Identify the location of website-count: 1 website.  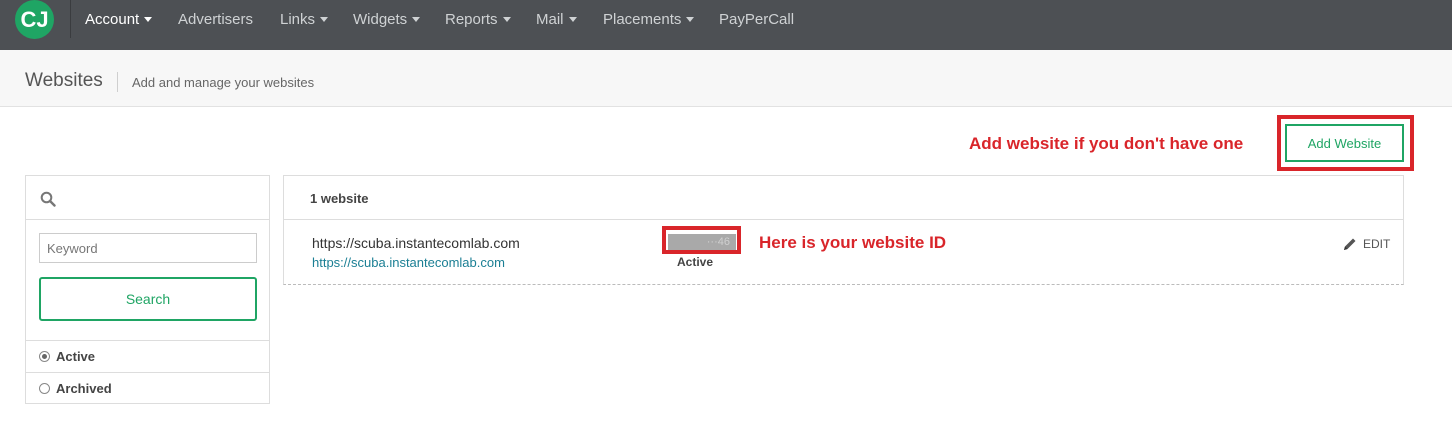
(339, 198).